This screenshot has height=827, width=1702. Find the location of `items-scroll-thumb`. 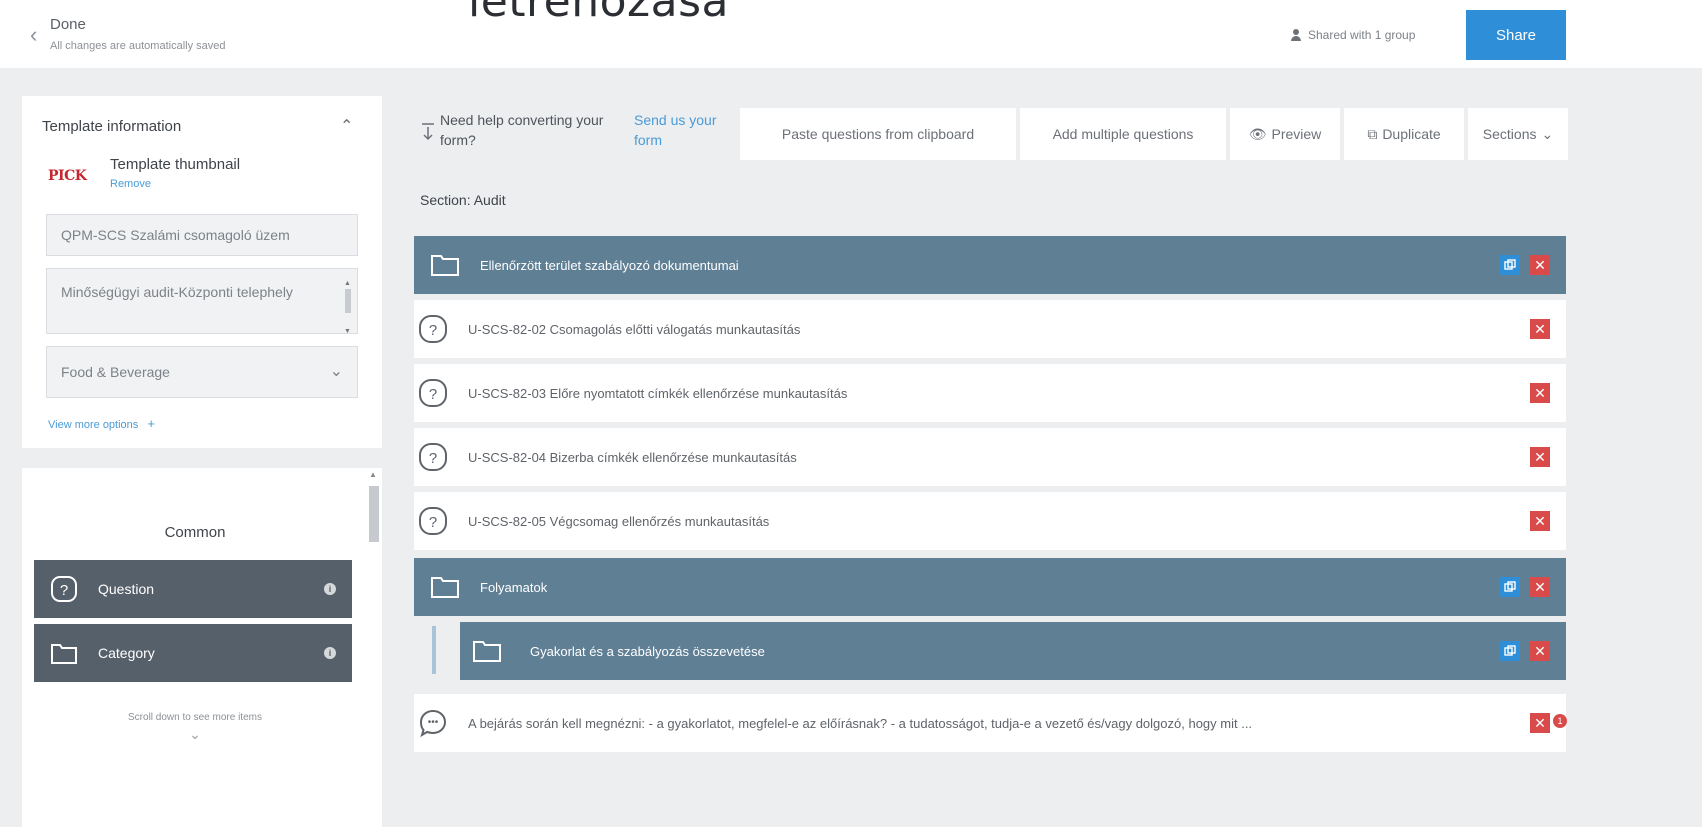

items-scroll-thumb is located at coordinates (374, 514).